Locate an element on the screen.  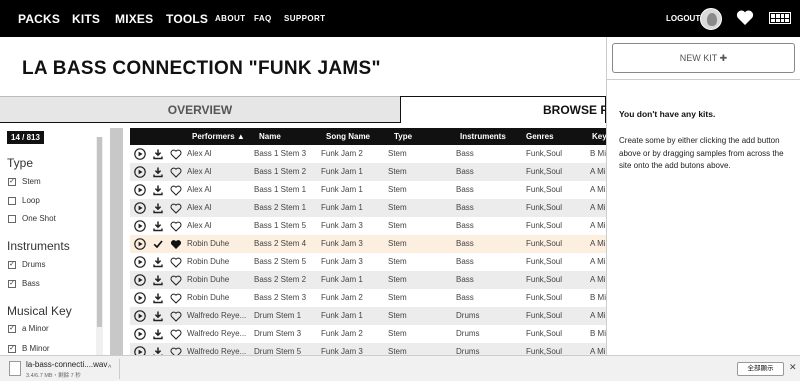
column-header-instruments: Instruments is located at coordinates (483, 136).